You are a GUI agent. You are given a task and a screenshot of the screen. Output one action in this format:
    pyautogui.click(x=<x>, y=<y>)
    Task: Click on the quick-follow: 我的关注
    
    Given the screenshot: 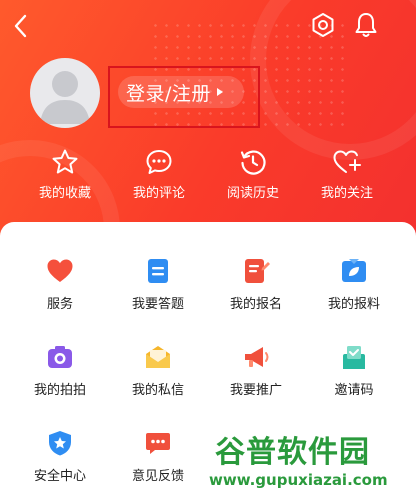 What is the action you would take?
    pyautogui.click(x=347, y=174)
    